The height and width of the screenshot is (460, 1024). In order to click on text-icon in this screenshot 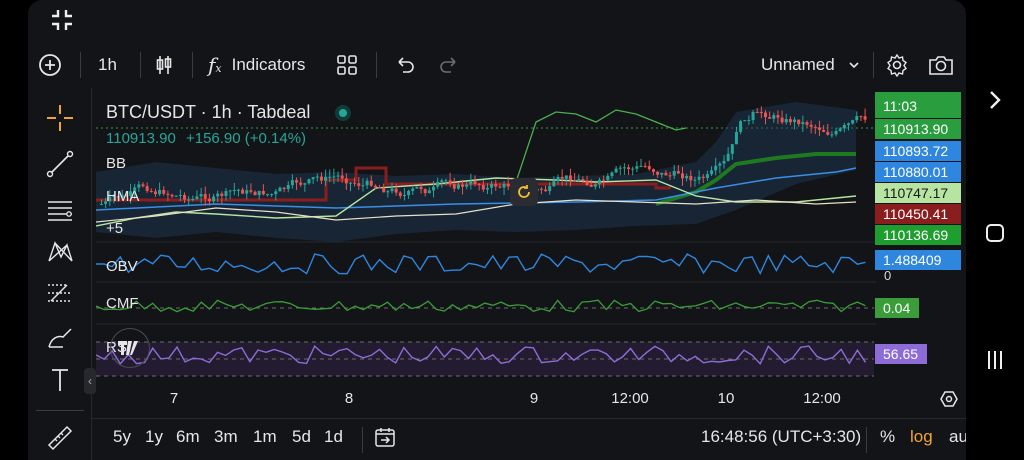, I will do `click(60, 380)`.